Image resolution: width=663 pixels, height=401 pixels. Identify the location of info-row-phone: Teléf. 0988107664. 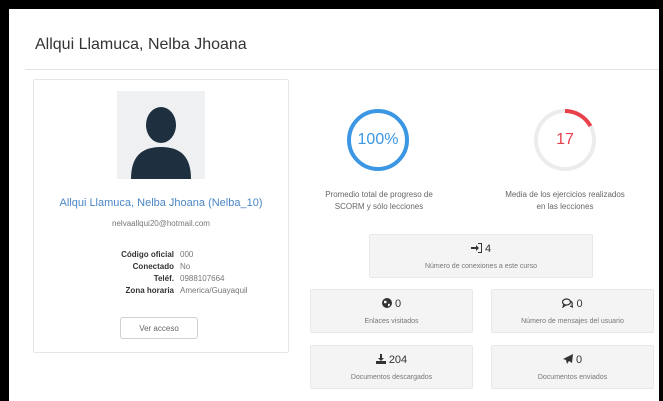
(161, 280).